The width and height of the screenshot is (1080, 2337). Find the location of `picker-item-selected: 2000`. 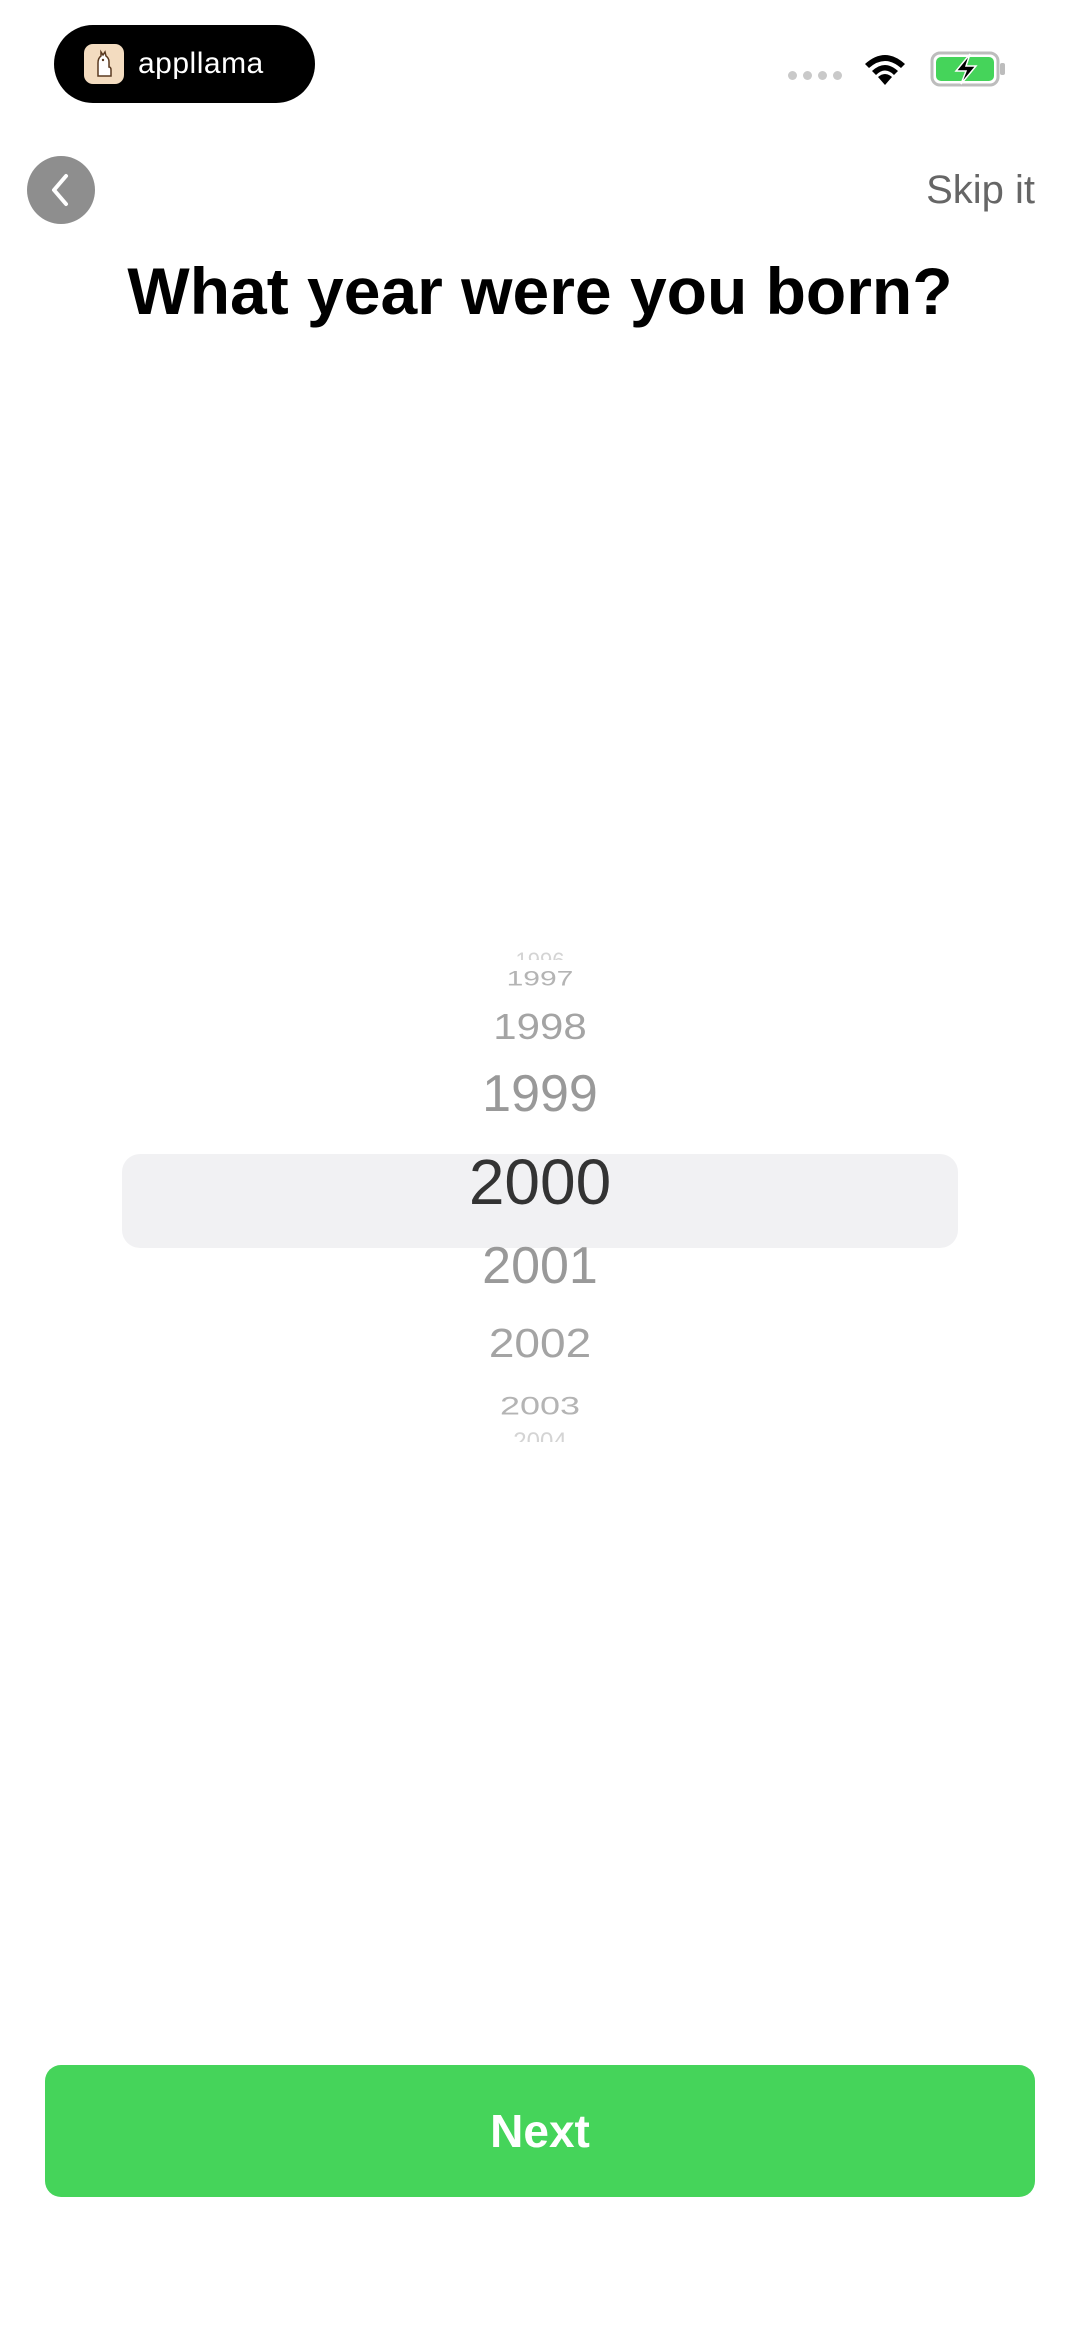

picker-item-selected: 2000 is located at coordinates (540, 1182).